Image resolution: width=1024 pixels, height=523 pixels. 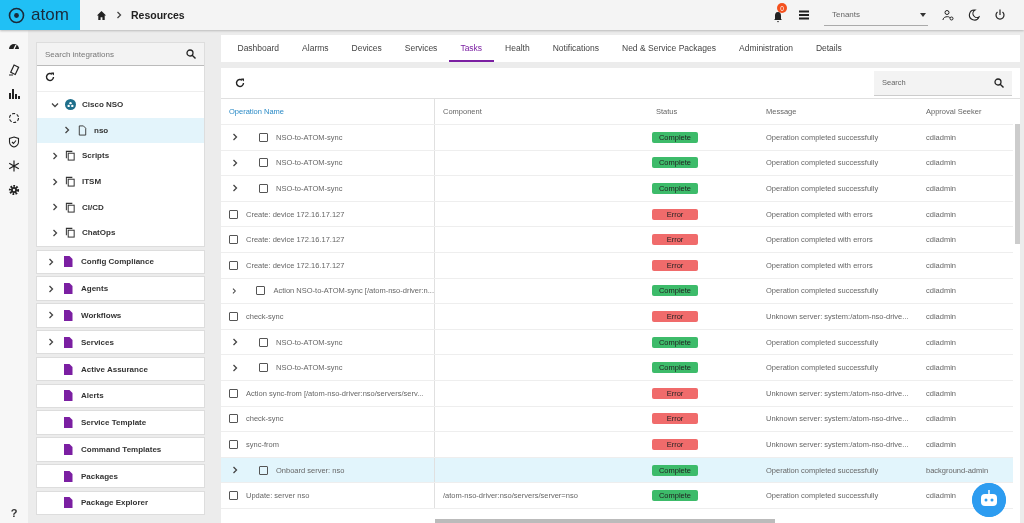 What do you see at coordinates (669, 48) in the screenshot?
I see `tab: Ned & Service Packages` at bounding box center [669, 48].